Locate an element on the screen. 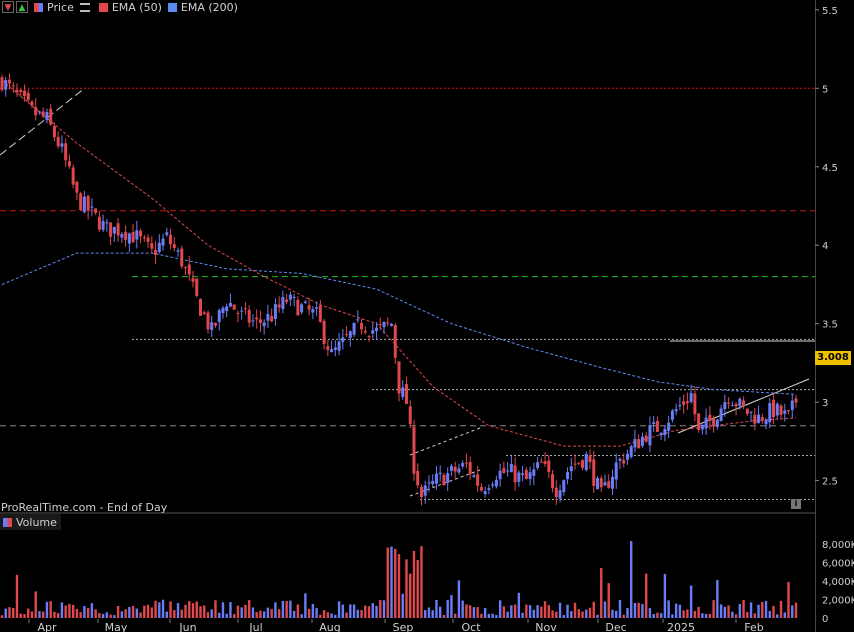  volume-legend: Volume is located at coordinates (30, 522).